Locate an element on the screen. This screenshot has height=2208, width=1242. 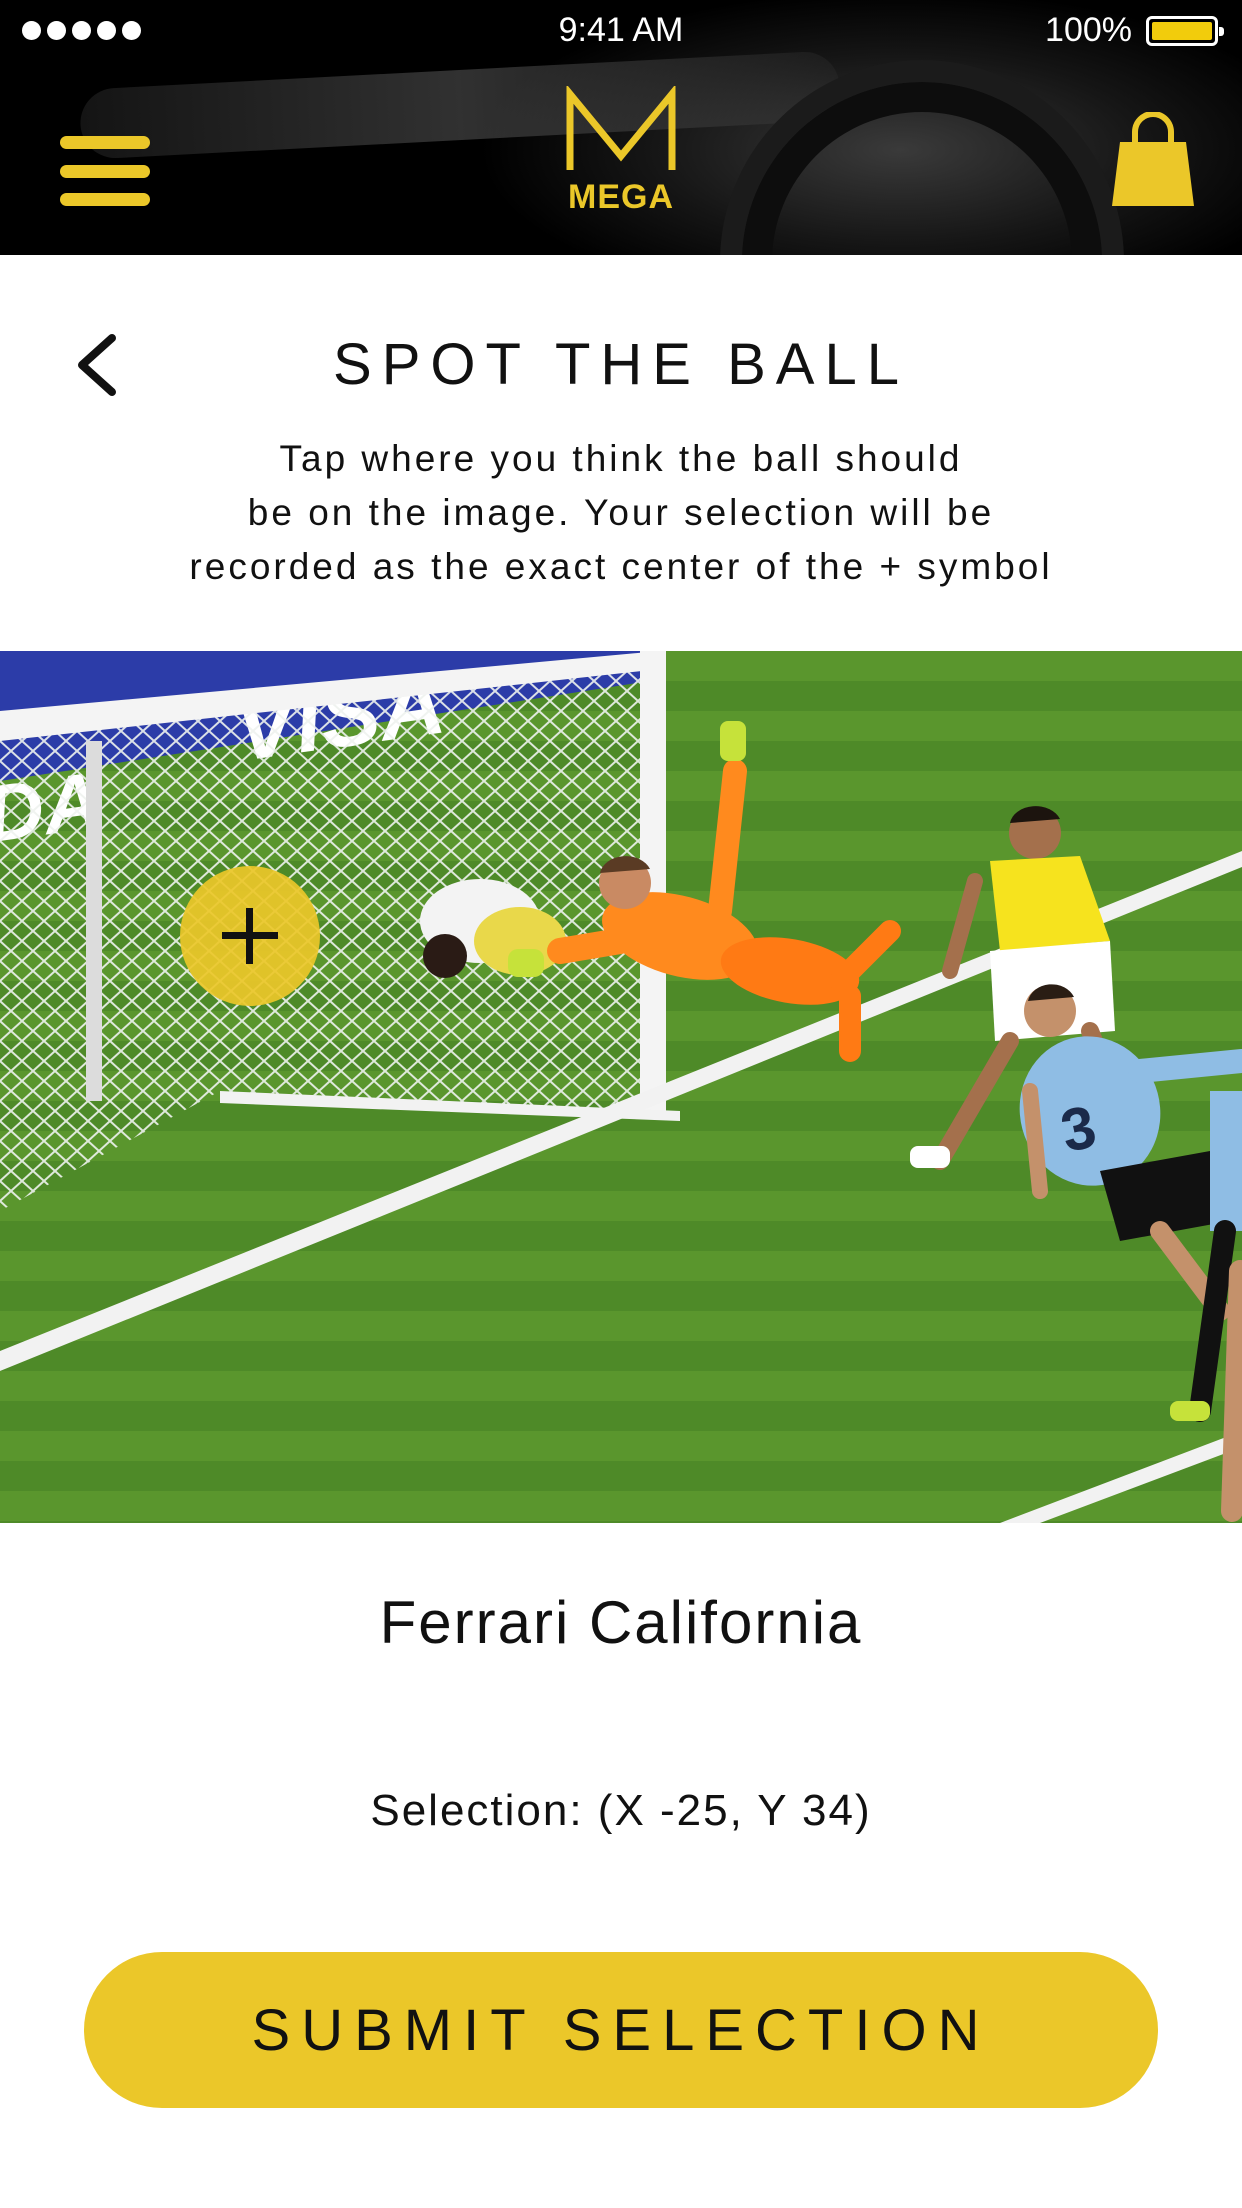
app-header: 9:41 AM 100% MEGA is located at coordinates (621, 127).